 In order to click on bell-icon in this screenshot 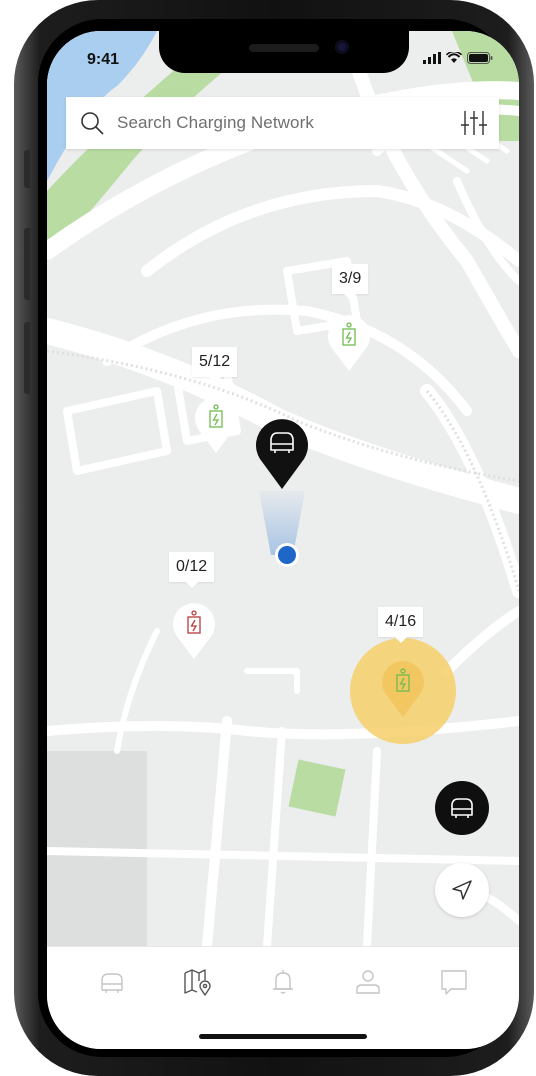, I will do `click(283, 982)`.